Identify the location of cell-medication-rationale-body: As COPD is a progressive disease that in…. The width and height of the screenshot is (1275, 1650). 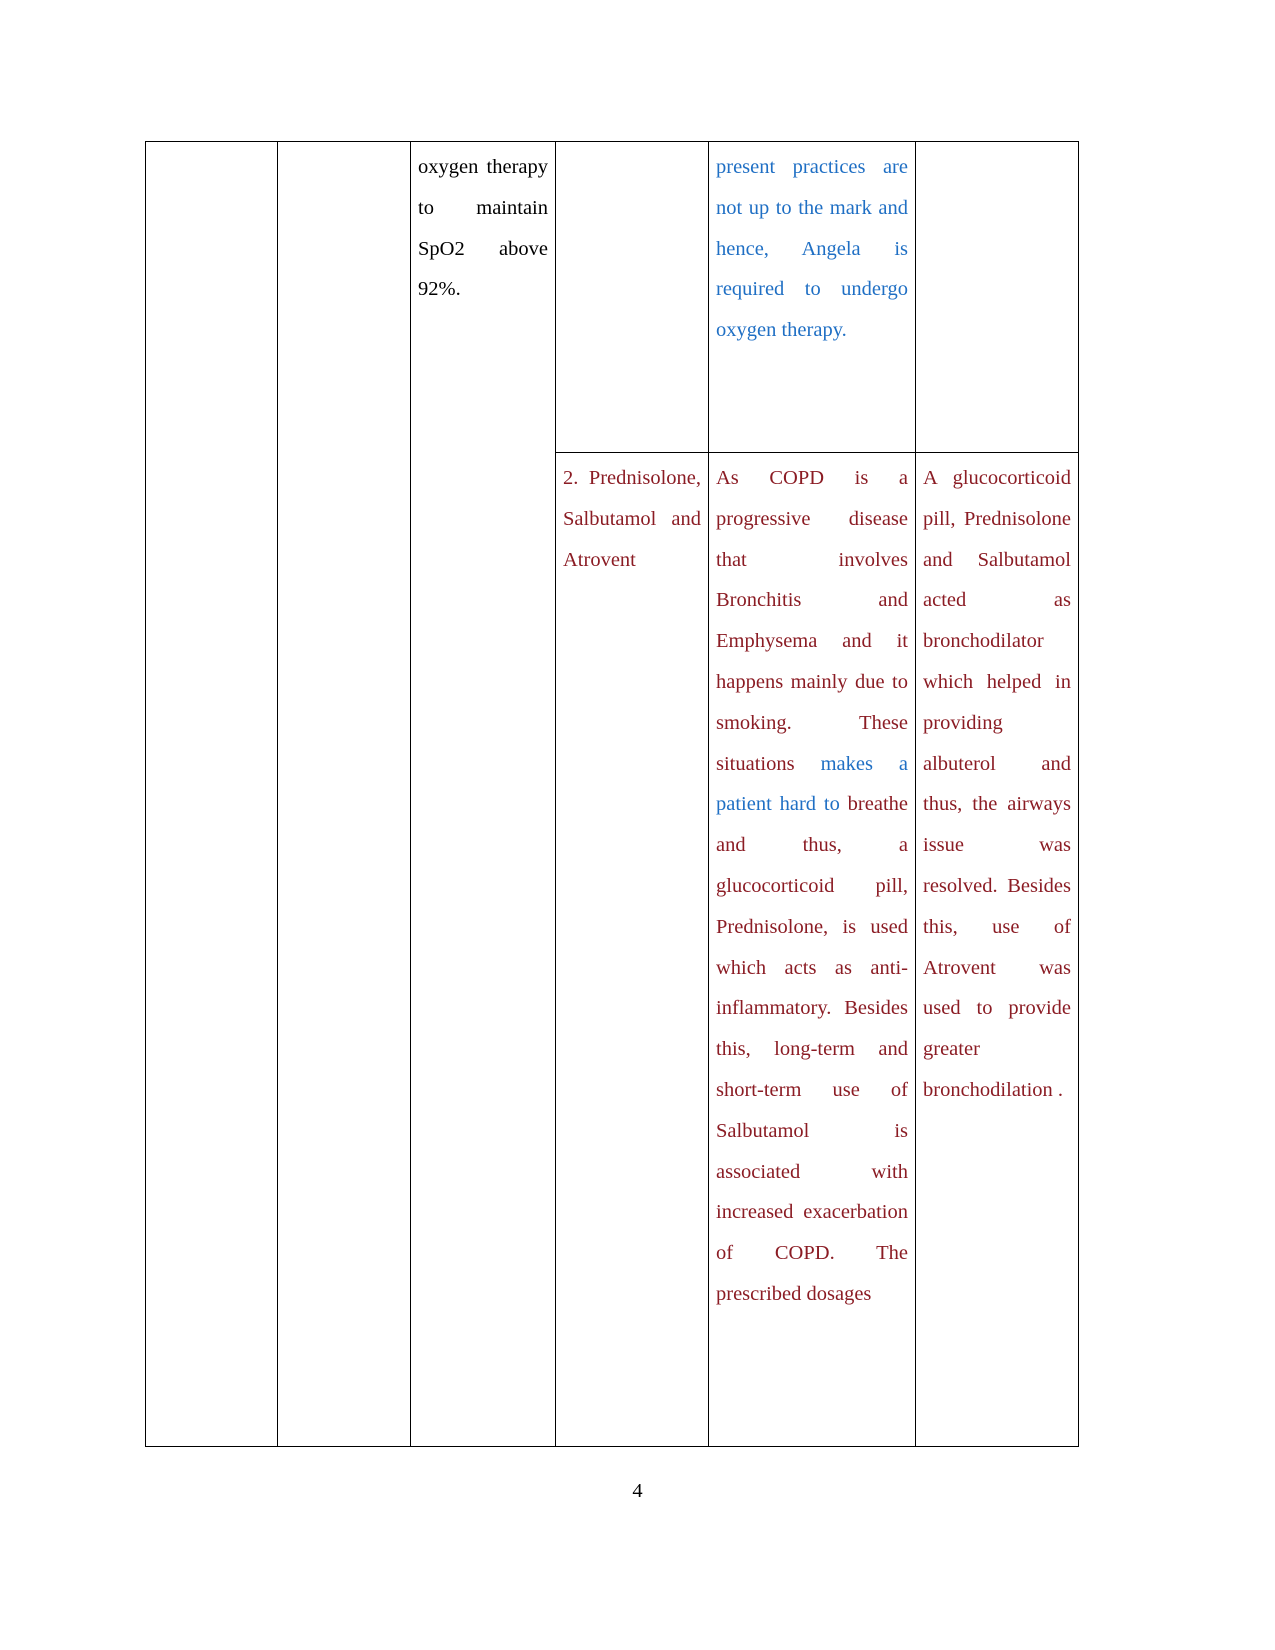
(812, 949).